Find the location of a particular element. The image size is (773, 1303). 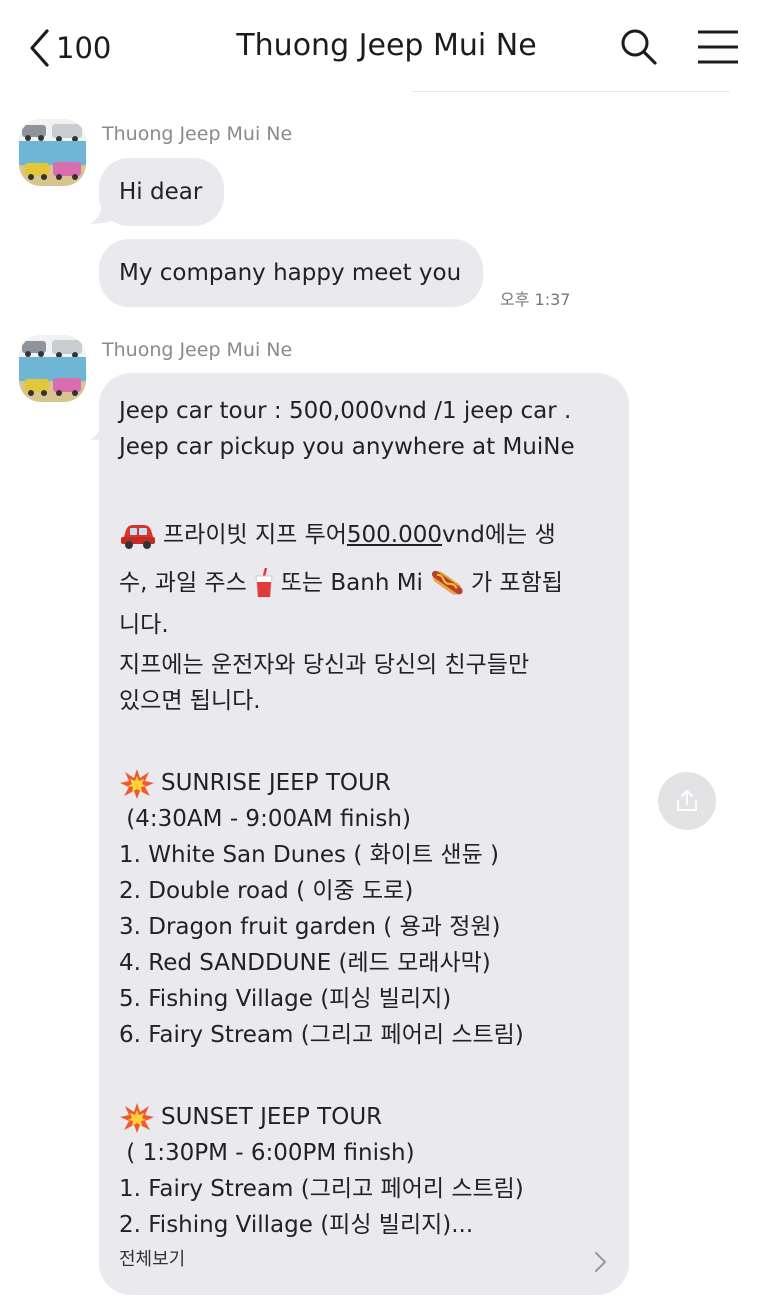

message-line: 프라이빗 지프 투어 500.000 vnd에는 생 is located at coordinates (365, 535).